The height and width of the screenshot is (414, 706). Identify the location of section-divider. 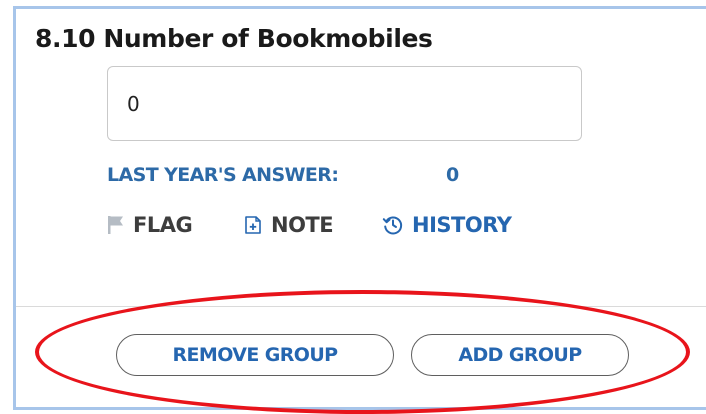
(361, 306).